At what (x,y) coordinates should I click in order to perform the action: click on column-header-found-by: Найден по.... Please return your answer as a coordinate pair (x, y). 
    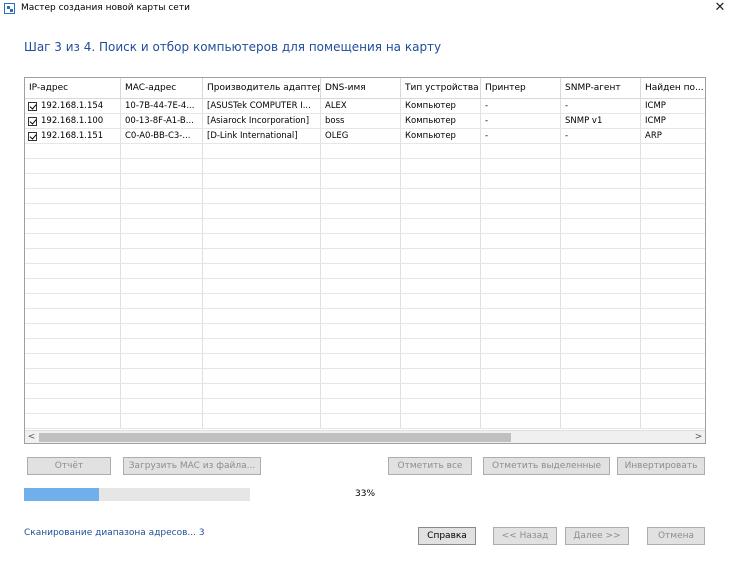
    Looking at the image, I should click on (673, 88).